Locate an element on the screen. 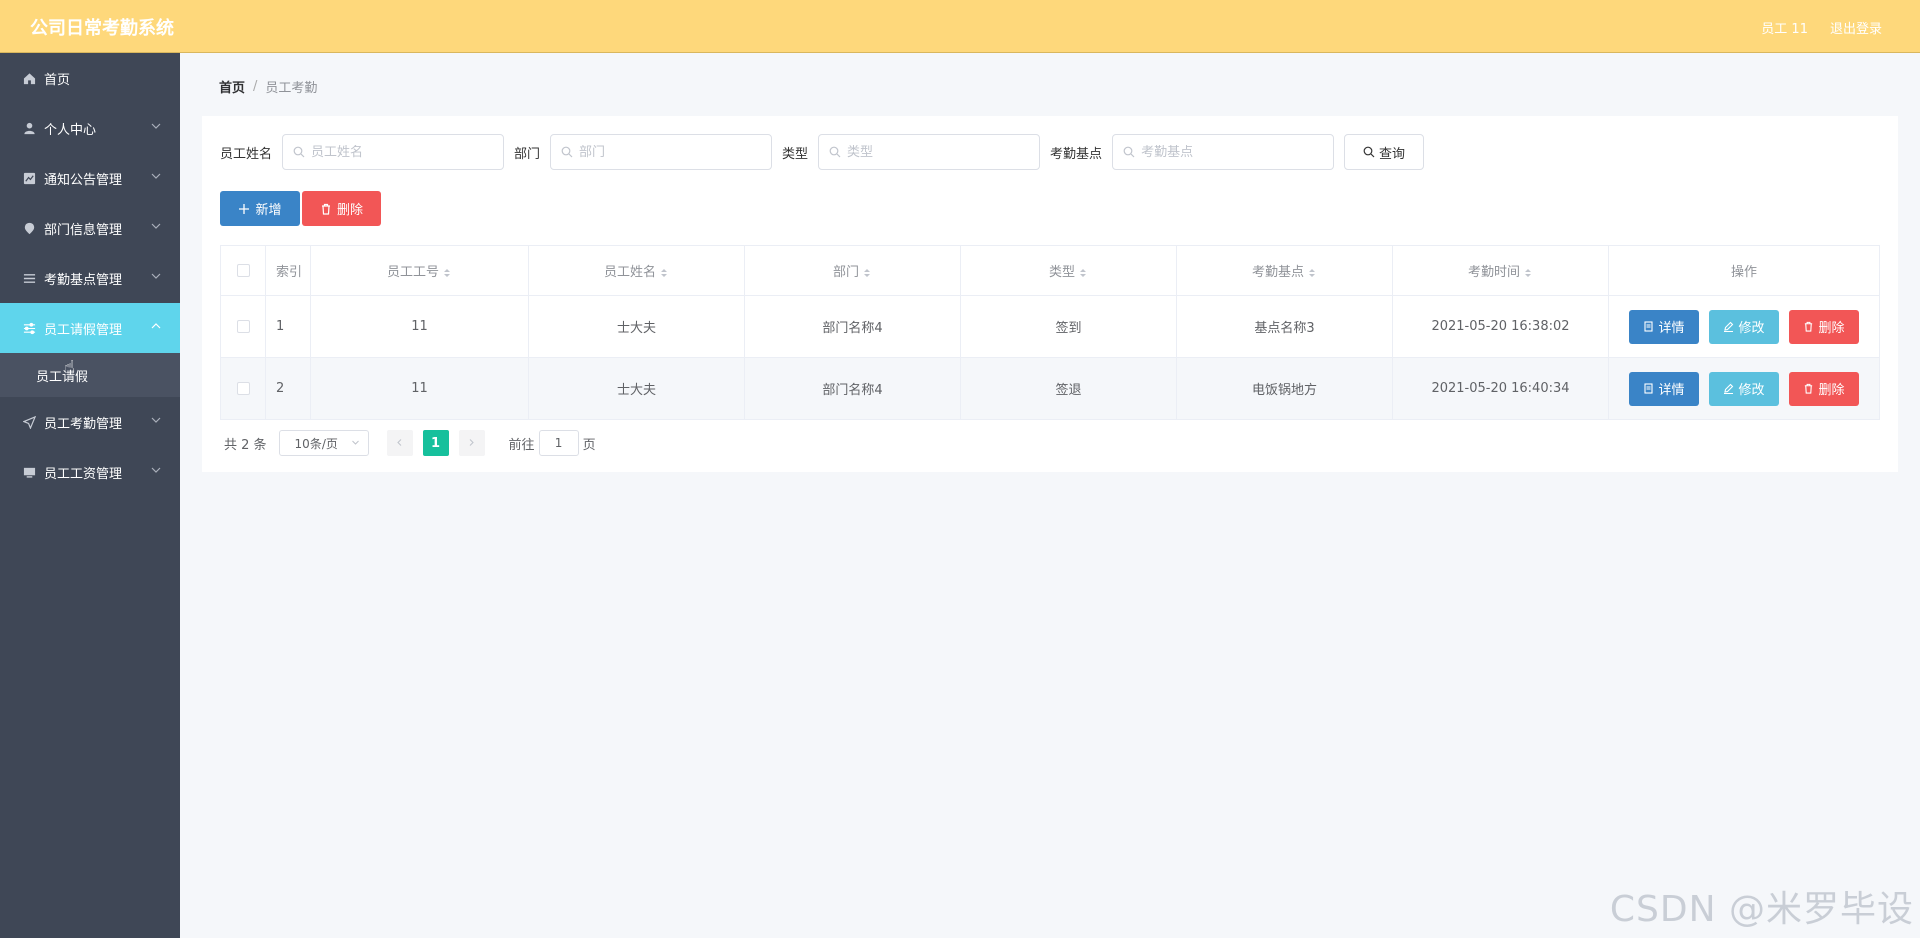 The height and width of the screenshot is (938, 1920). cell-type: 签到 is located at coordinates (1068, 326).